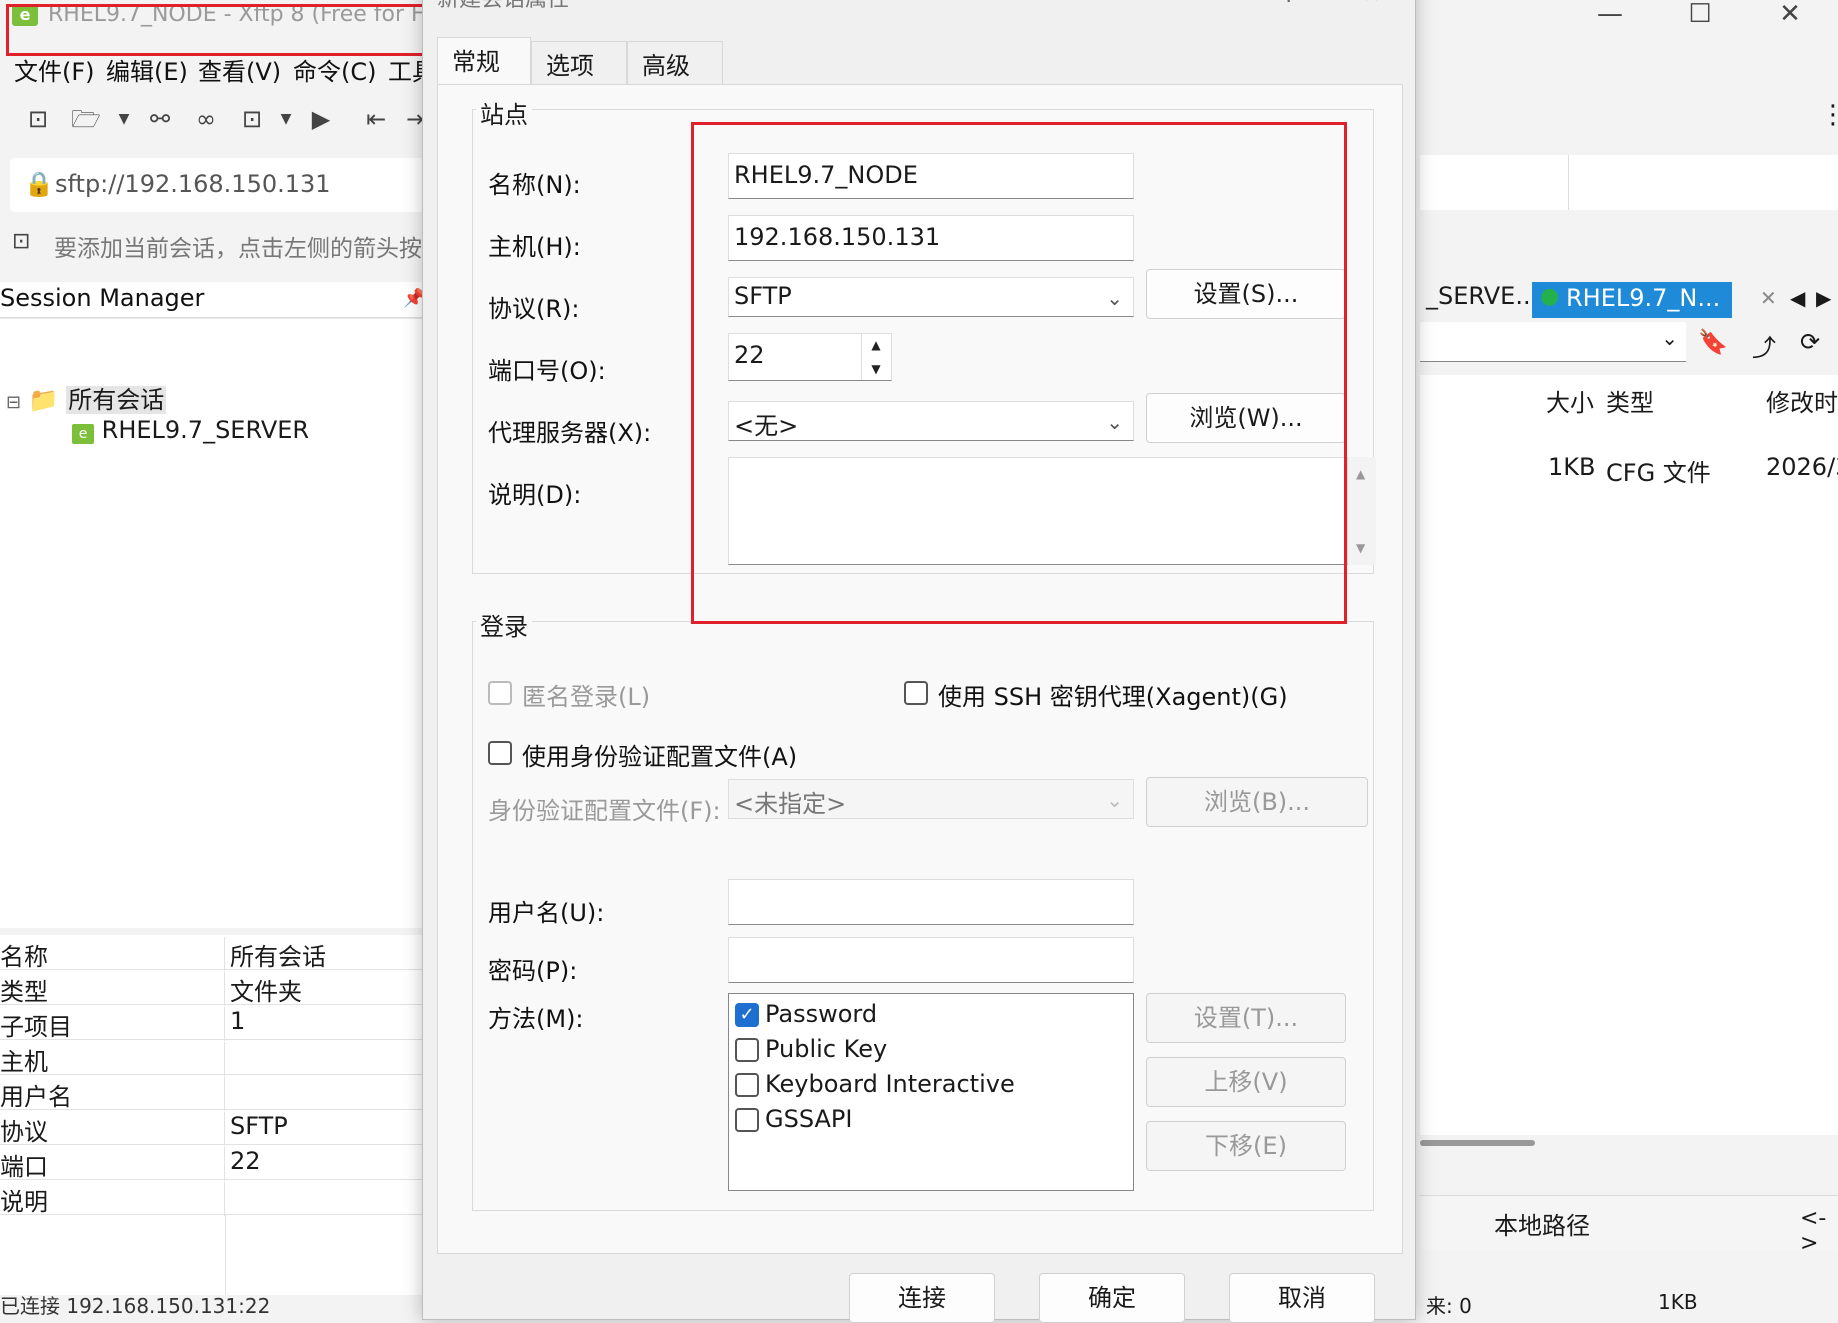  What do you see at coordinates (747, 1120) in the screenshot?
I see `method-gssapi-checkbox` at bounding box center [747, 1120].